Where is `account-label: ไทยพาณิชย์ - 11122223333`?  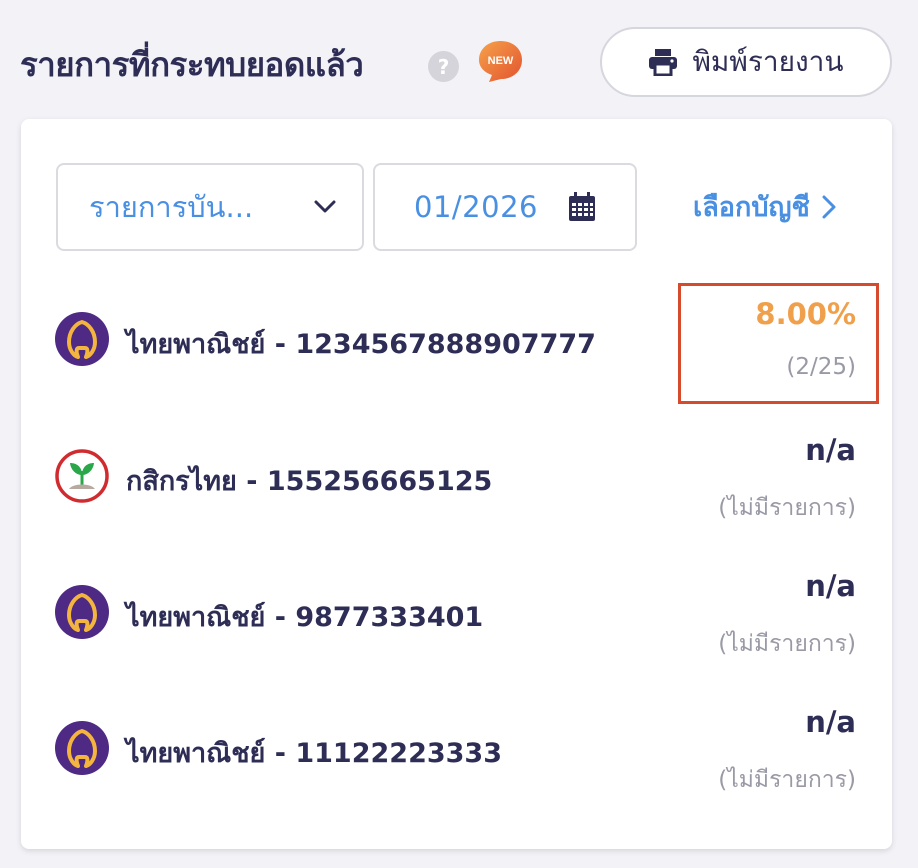 account-label: ไทยพาณิชย์ - 11122223333 is located at coordinates (314, 753).